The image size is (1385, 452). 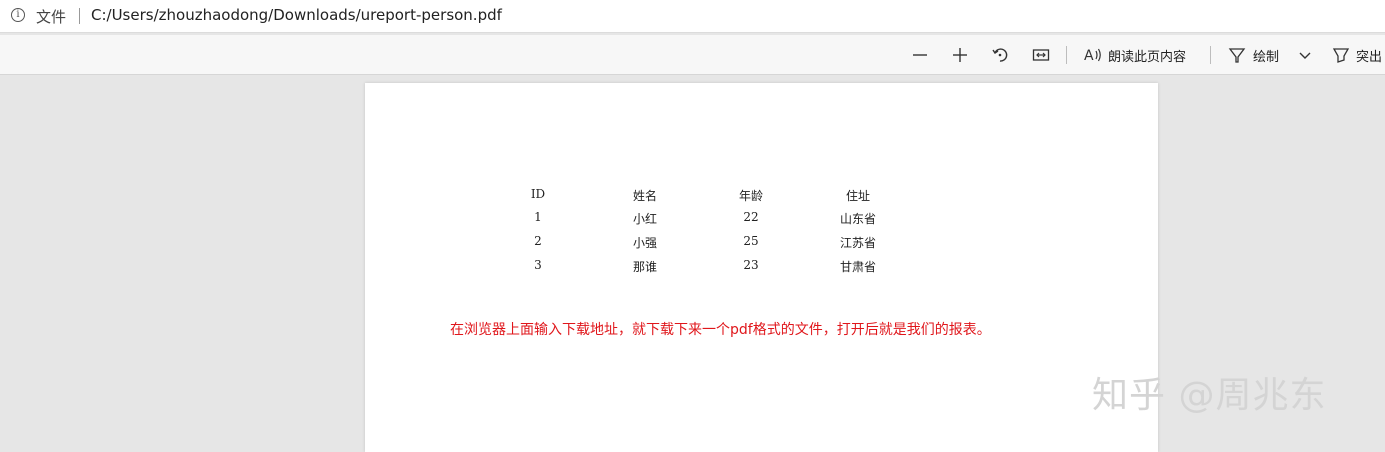 What do you see at coordinates (1000, 55) in the screenshot?
I see `rotate-icon` at bounding box center [1000, 55].